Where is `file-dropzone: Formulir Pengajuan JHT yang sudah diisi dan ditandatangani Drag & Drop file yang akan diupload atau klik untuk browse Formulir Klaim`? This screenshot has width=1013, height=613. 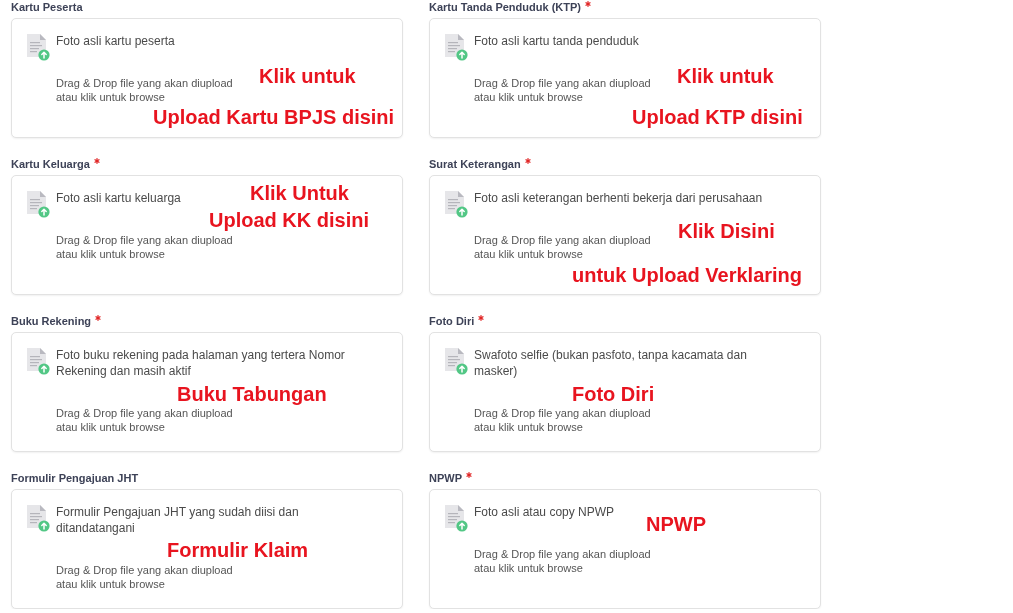
file-dropzone: Formulir Pengajuan JHT yang sudah diisi dan ditandatangani Drag & Drop file yang akan diupload atau klik untuk browse Formulir Klaim is located at coordinates (207, 549).